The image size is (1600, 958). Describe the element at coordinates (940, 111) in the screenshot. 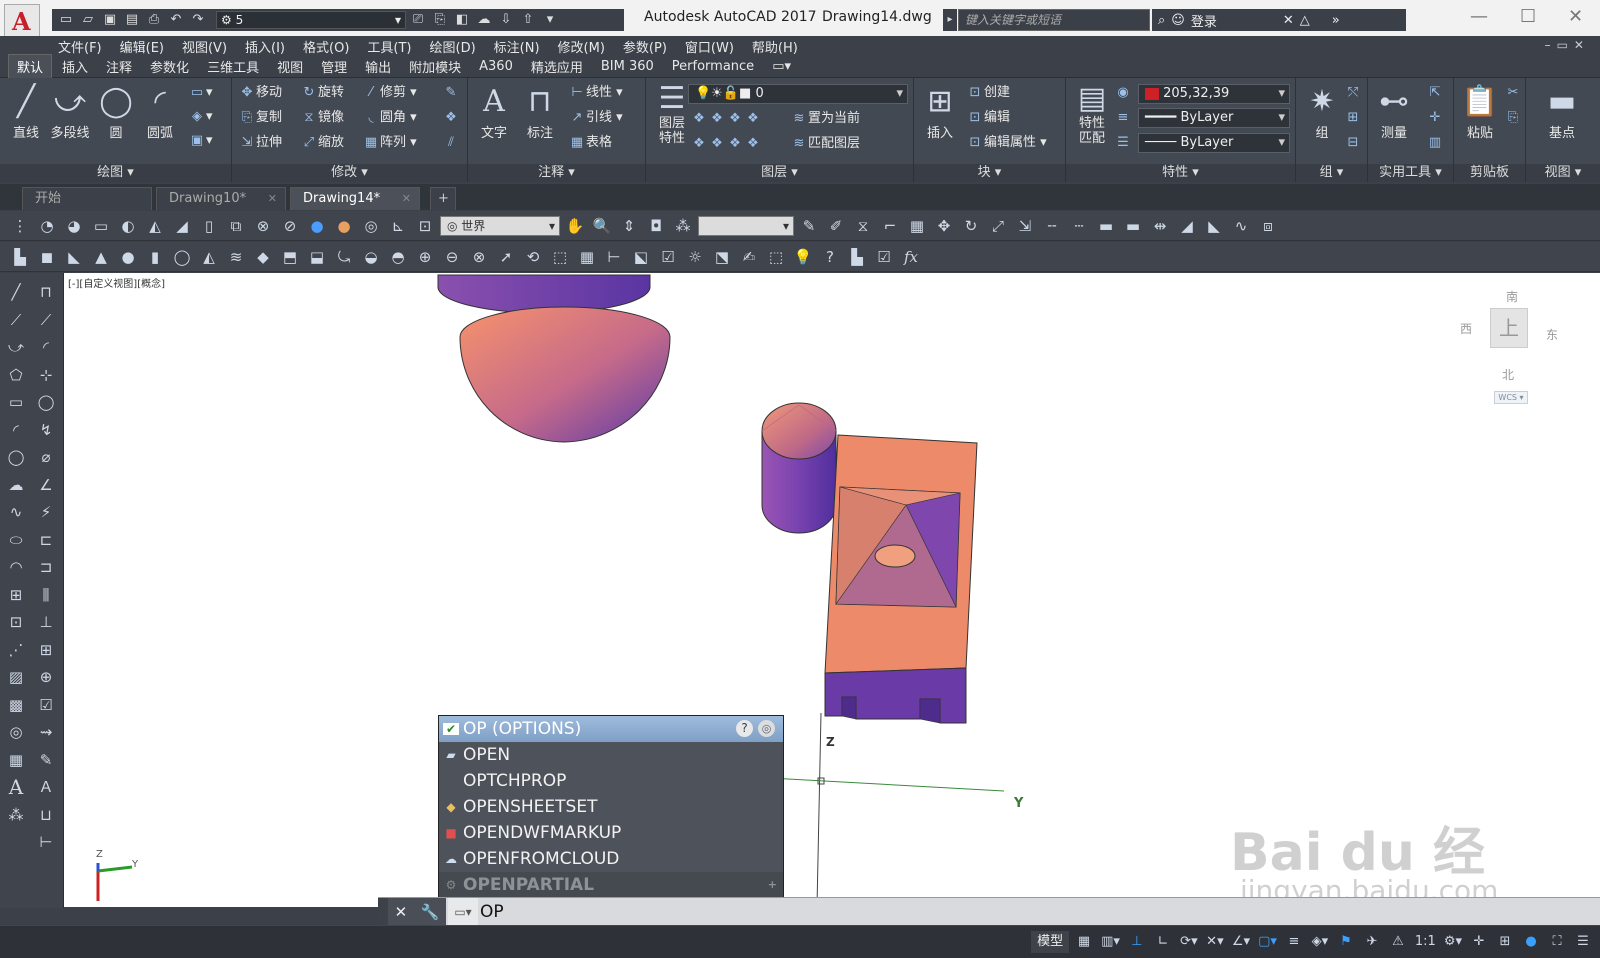

I see `insert-block-tool: ⊞ 插入` at that location.